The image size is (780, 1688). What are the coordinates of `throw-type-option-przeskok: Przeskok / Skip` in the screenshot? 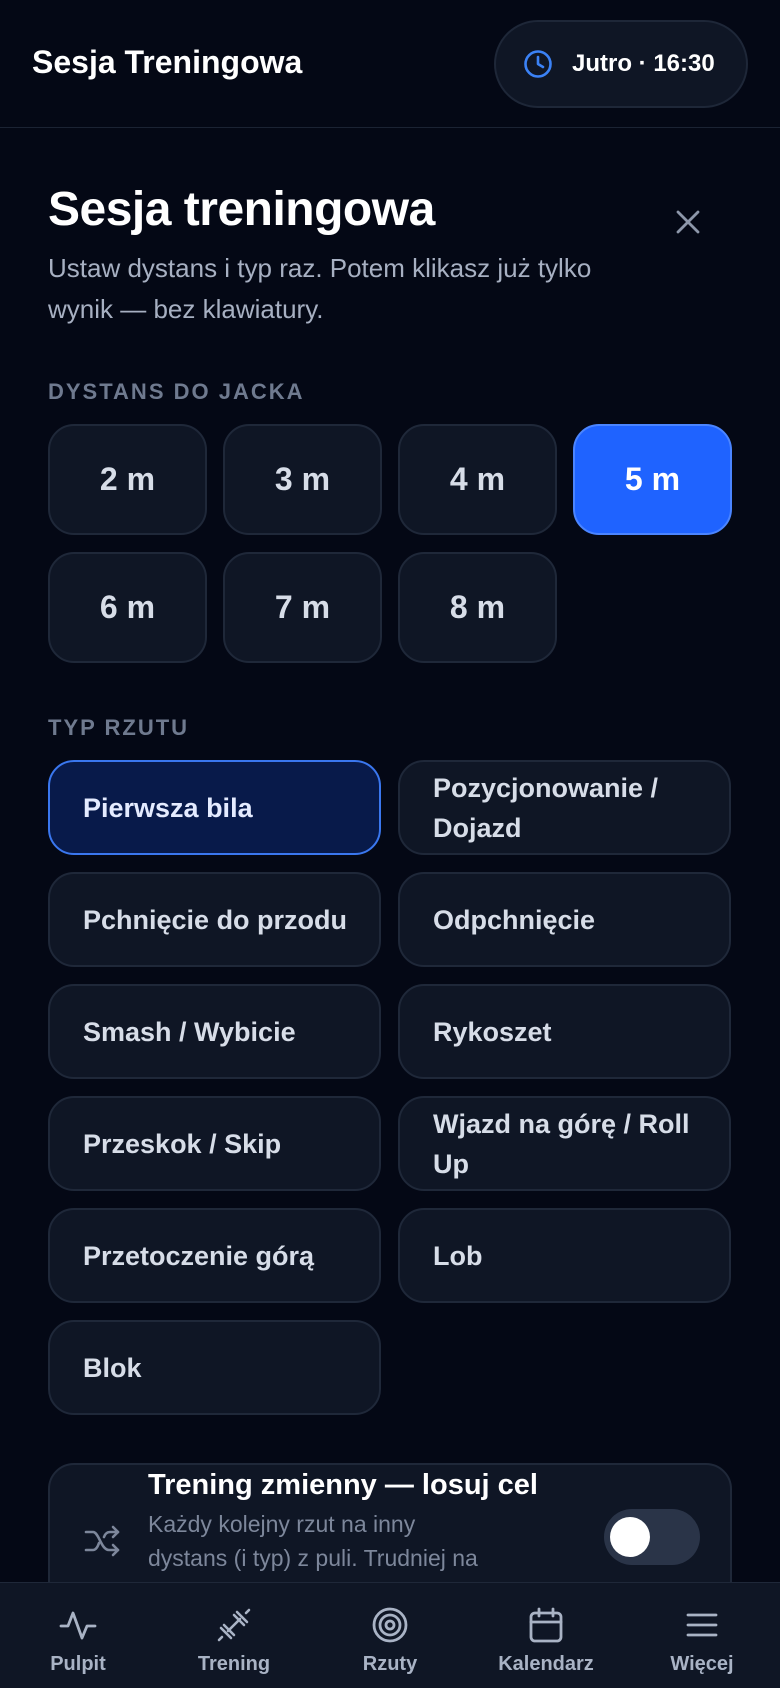 It's located at (214, 1143).